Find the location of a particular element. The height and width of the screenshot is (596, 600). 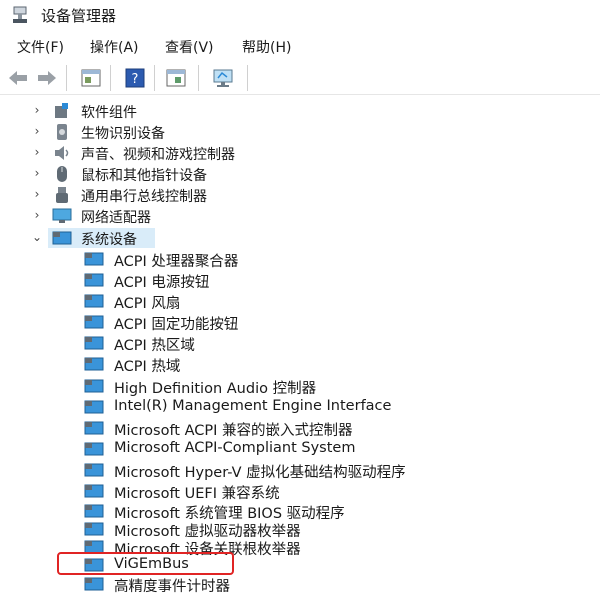

tree-category-software-components: › 软件组件 is located at coordinates (300, 111).